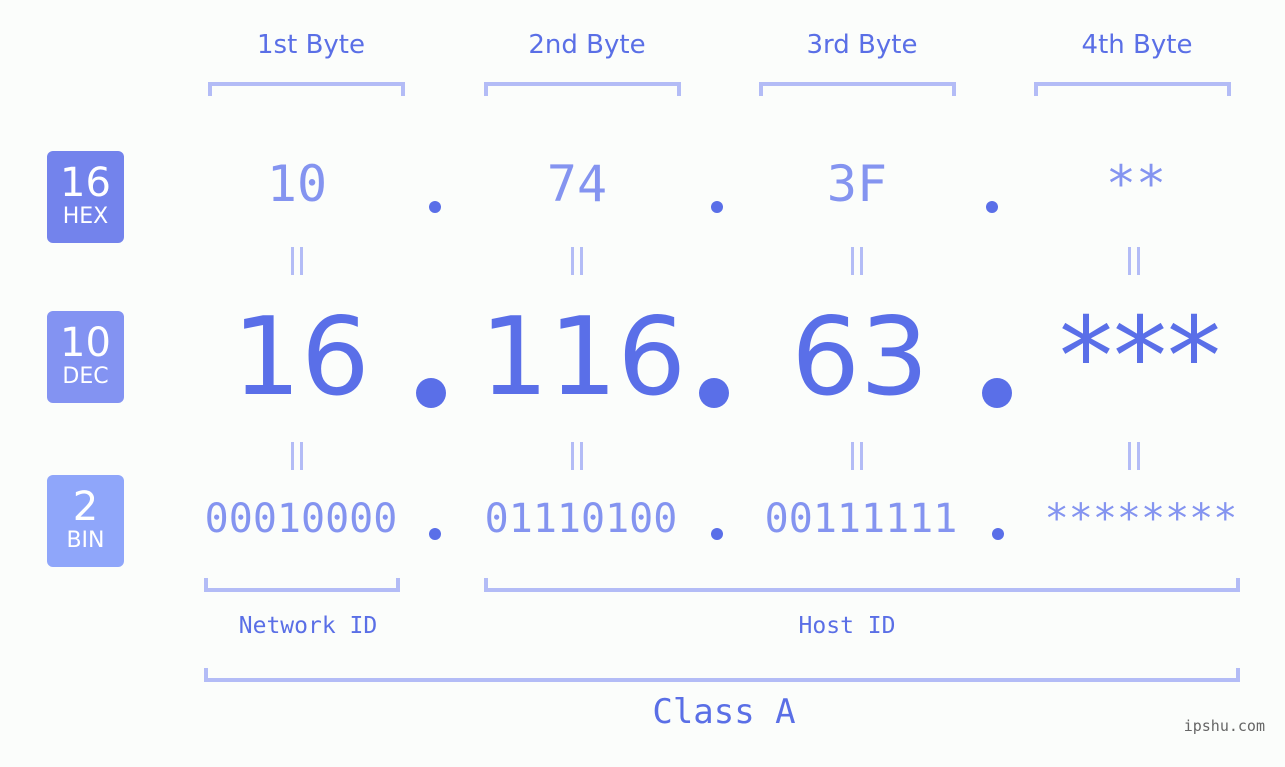 This screenshot has height=767, width=1285. Describe the element at coordinates (85, 376) in the screenshot. I see `dec-badge-label: DEC` at that location.